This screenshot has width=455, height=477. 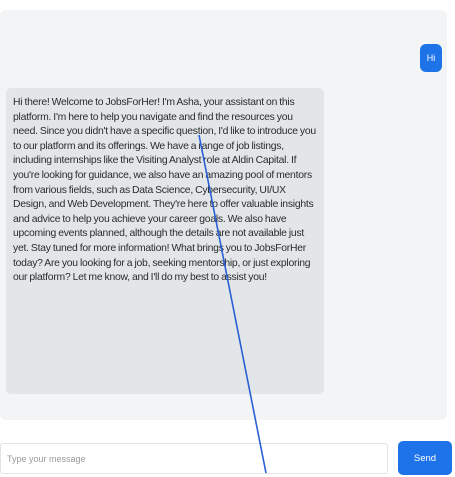 What do you see at coordinates (194, 458) in the screenshot?
I see `message-input` at bounding box center [194, 458].